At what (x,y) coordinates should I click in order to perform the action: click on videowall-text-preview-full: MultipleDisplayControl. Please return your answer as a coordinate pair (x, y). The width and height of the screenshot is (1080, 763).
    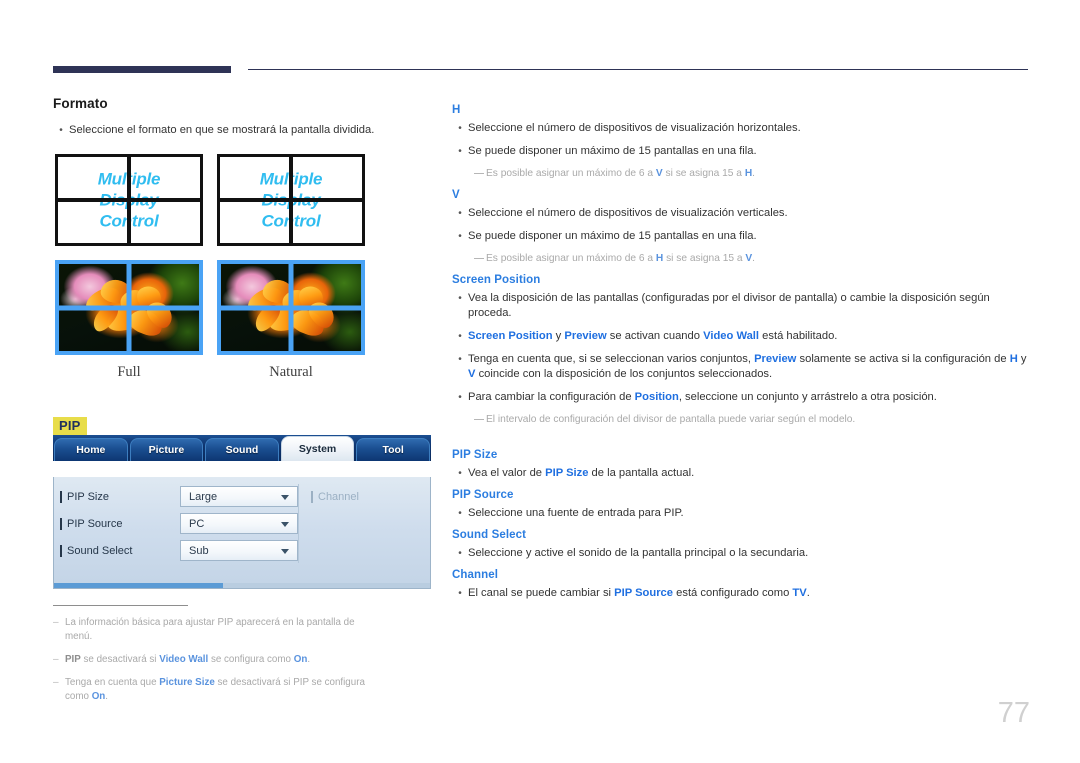
    Looking at the image, I should click on (129, 200).